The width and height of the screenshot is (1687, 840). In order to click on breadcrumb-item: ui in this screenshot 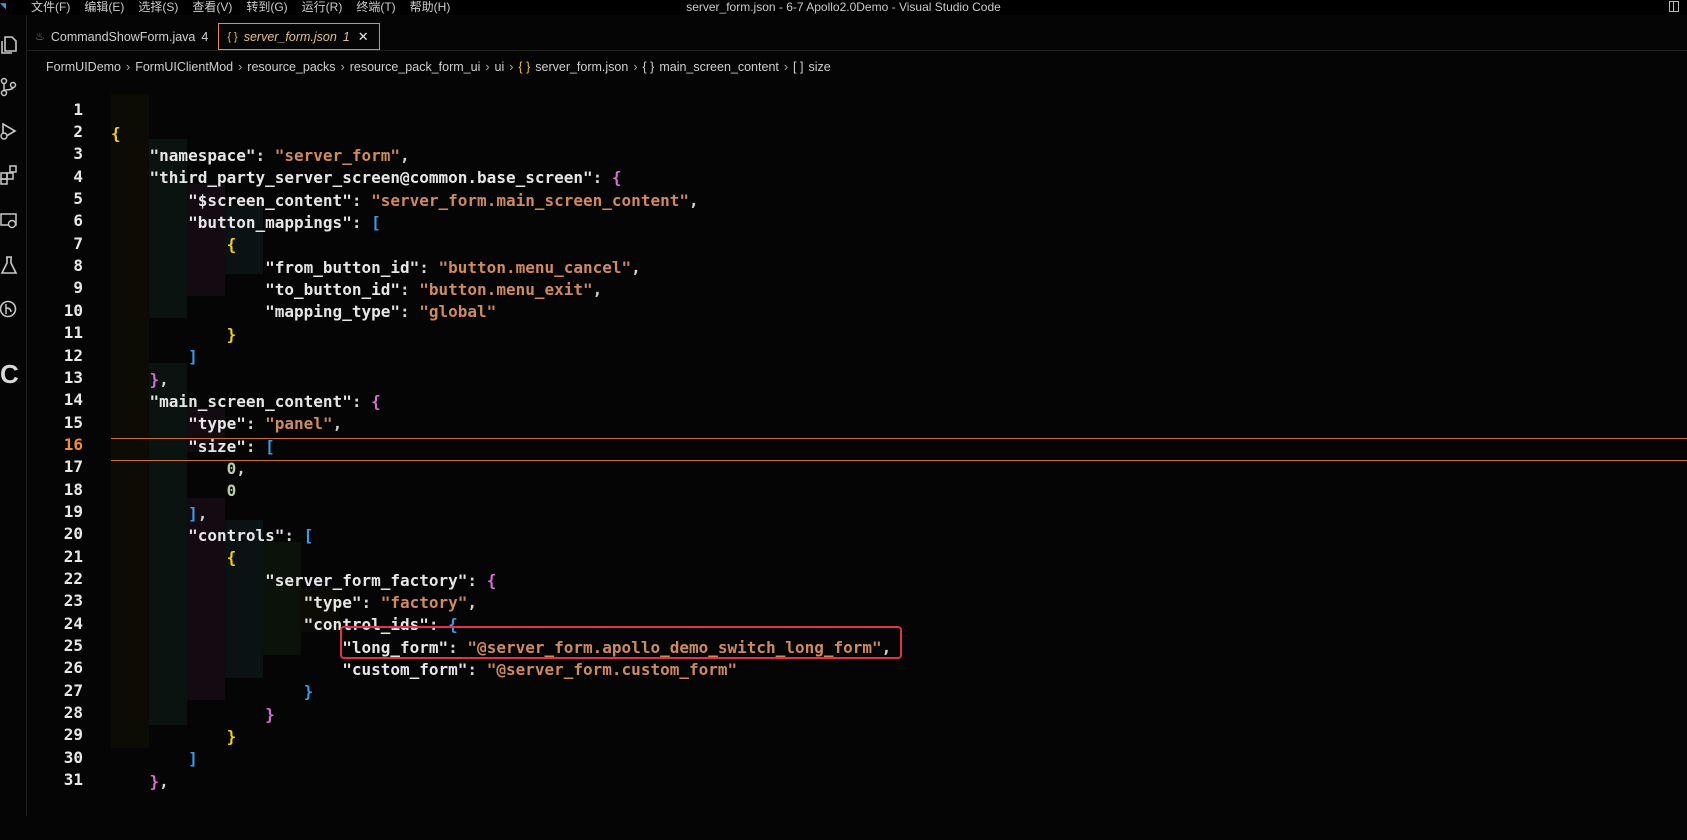, I will do `click(500, 67)`.